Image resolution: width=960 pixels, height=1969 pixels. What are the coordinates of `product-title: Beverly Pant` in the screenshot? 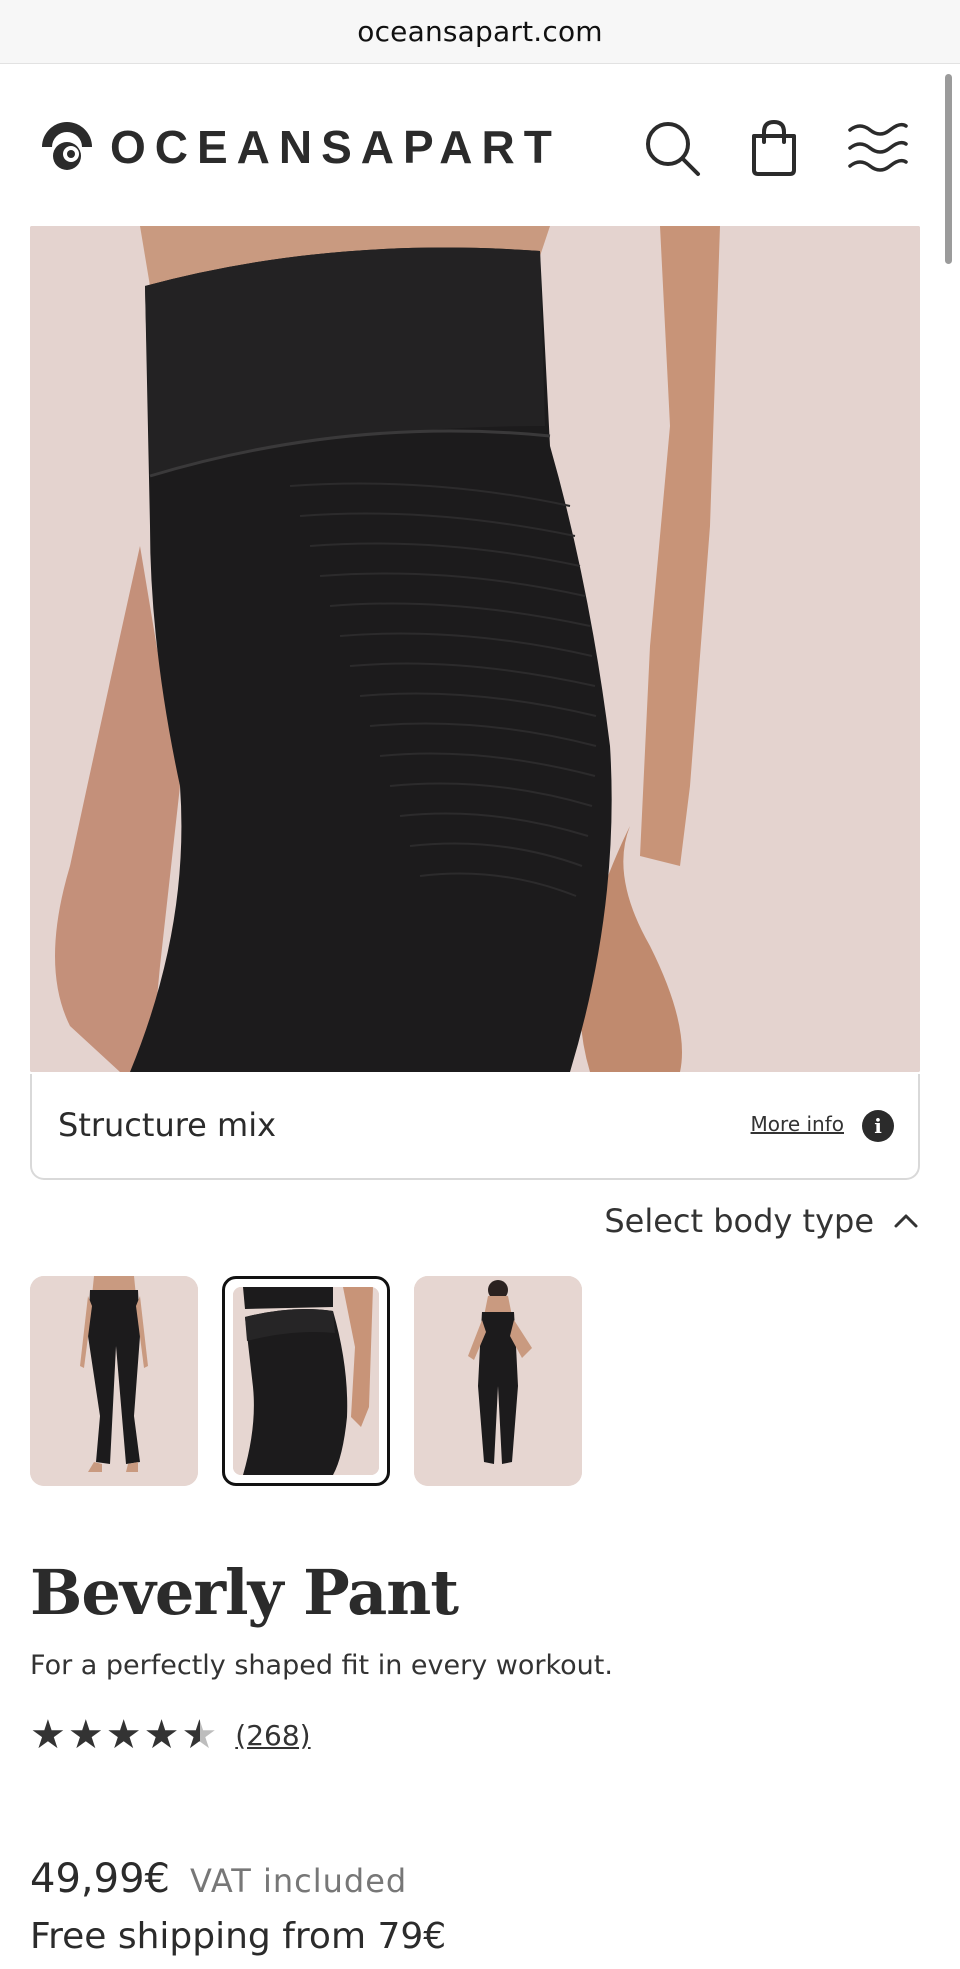 It's located at (244, 1592).